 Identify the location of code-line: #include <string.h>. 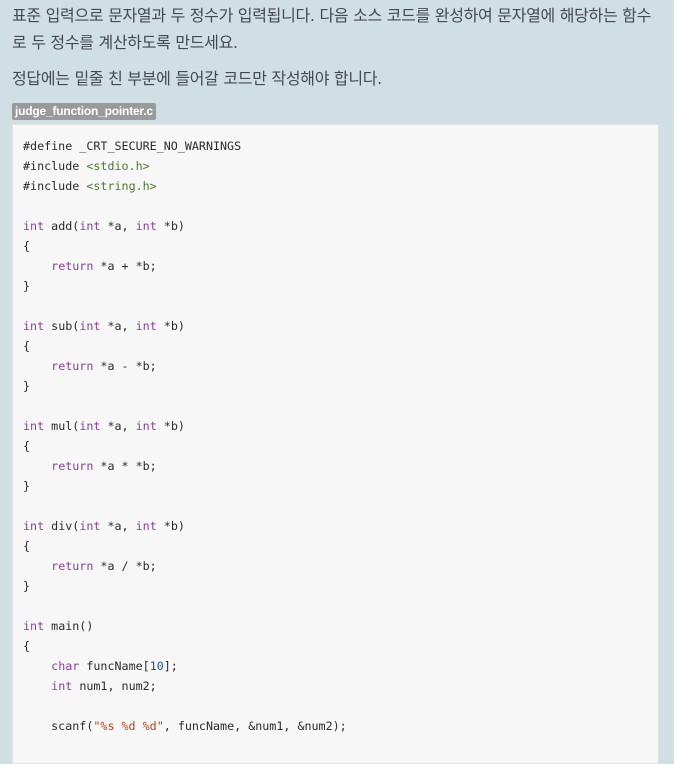
(185, 186).